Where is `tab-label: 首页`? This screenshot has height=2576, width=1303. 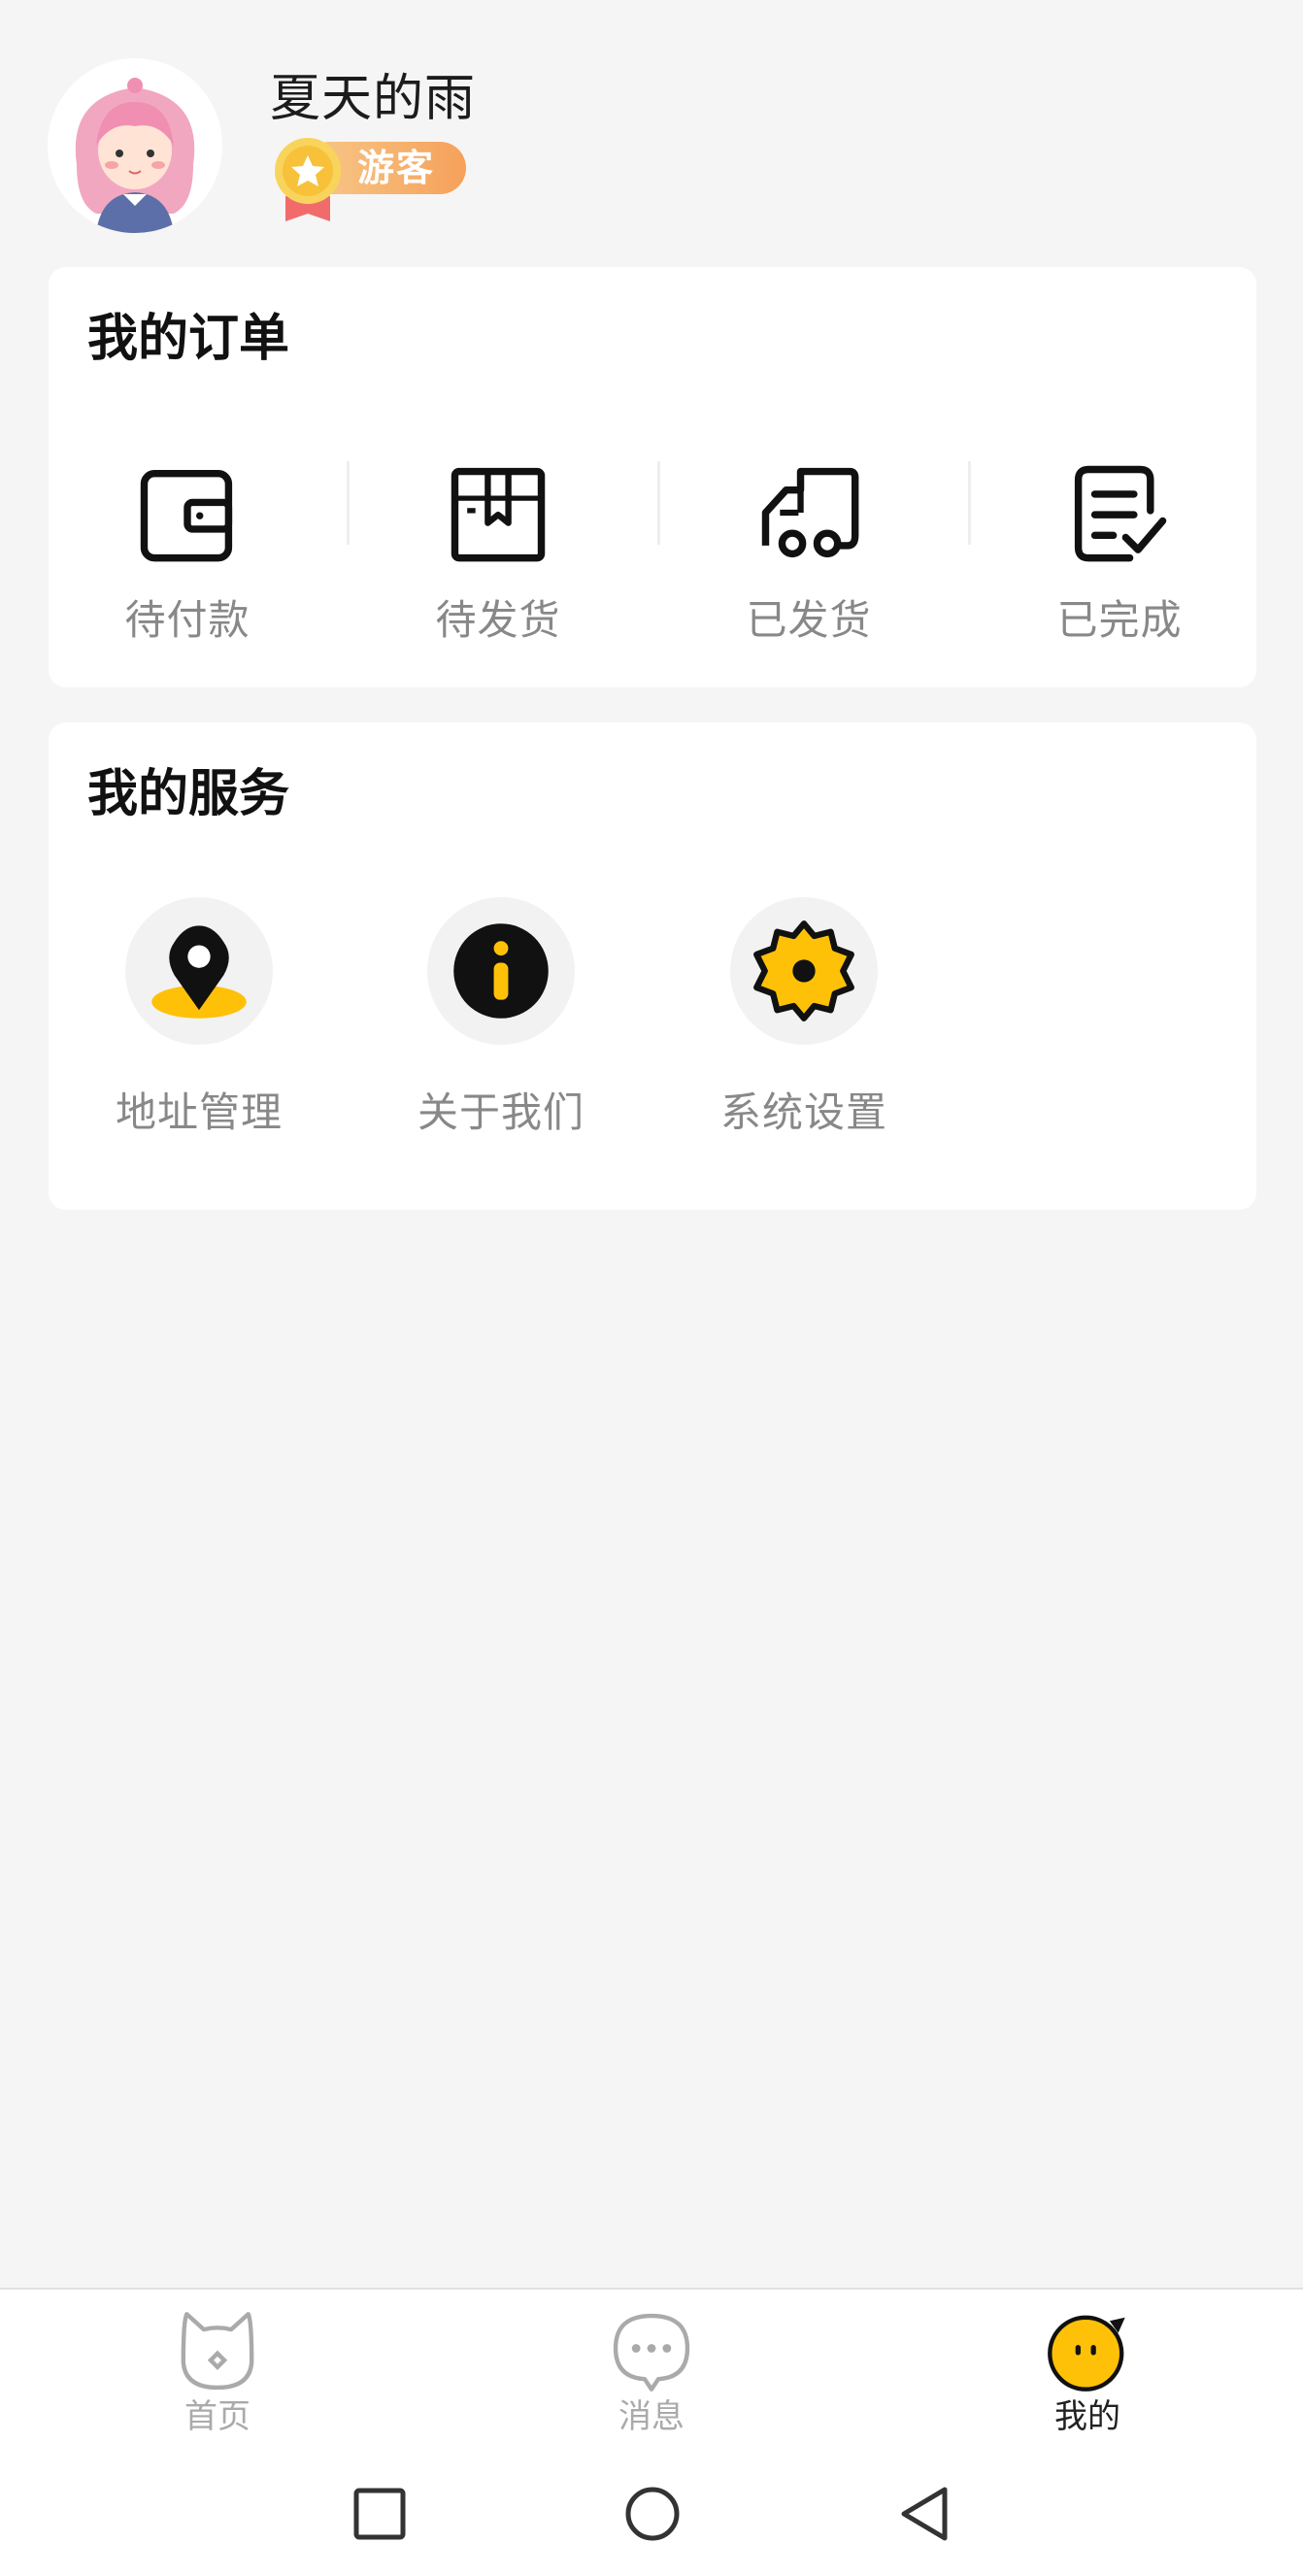
tab-label: 首页 is located at coordinates (217, 2417).